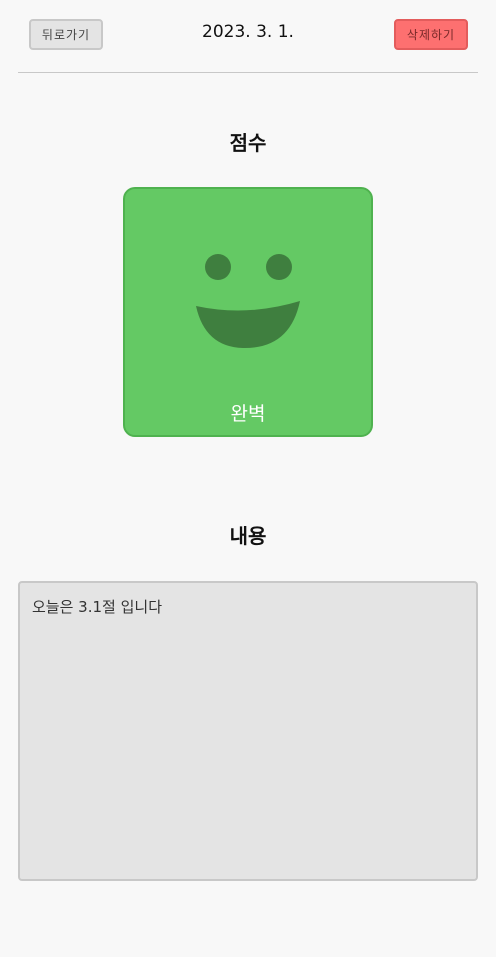 This screenshot has height=957, width=496. Describe the element at coordinates (218, 267) in the screenshot. I see `left-eye` at that location.